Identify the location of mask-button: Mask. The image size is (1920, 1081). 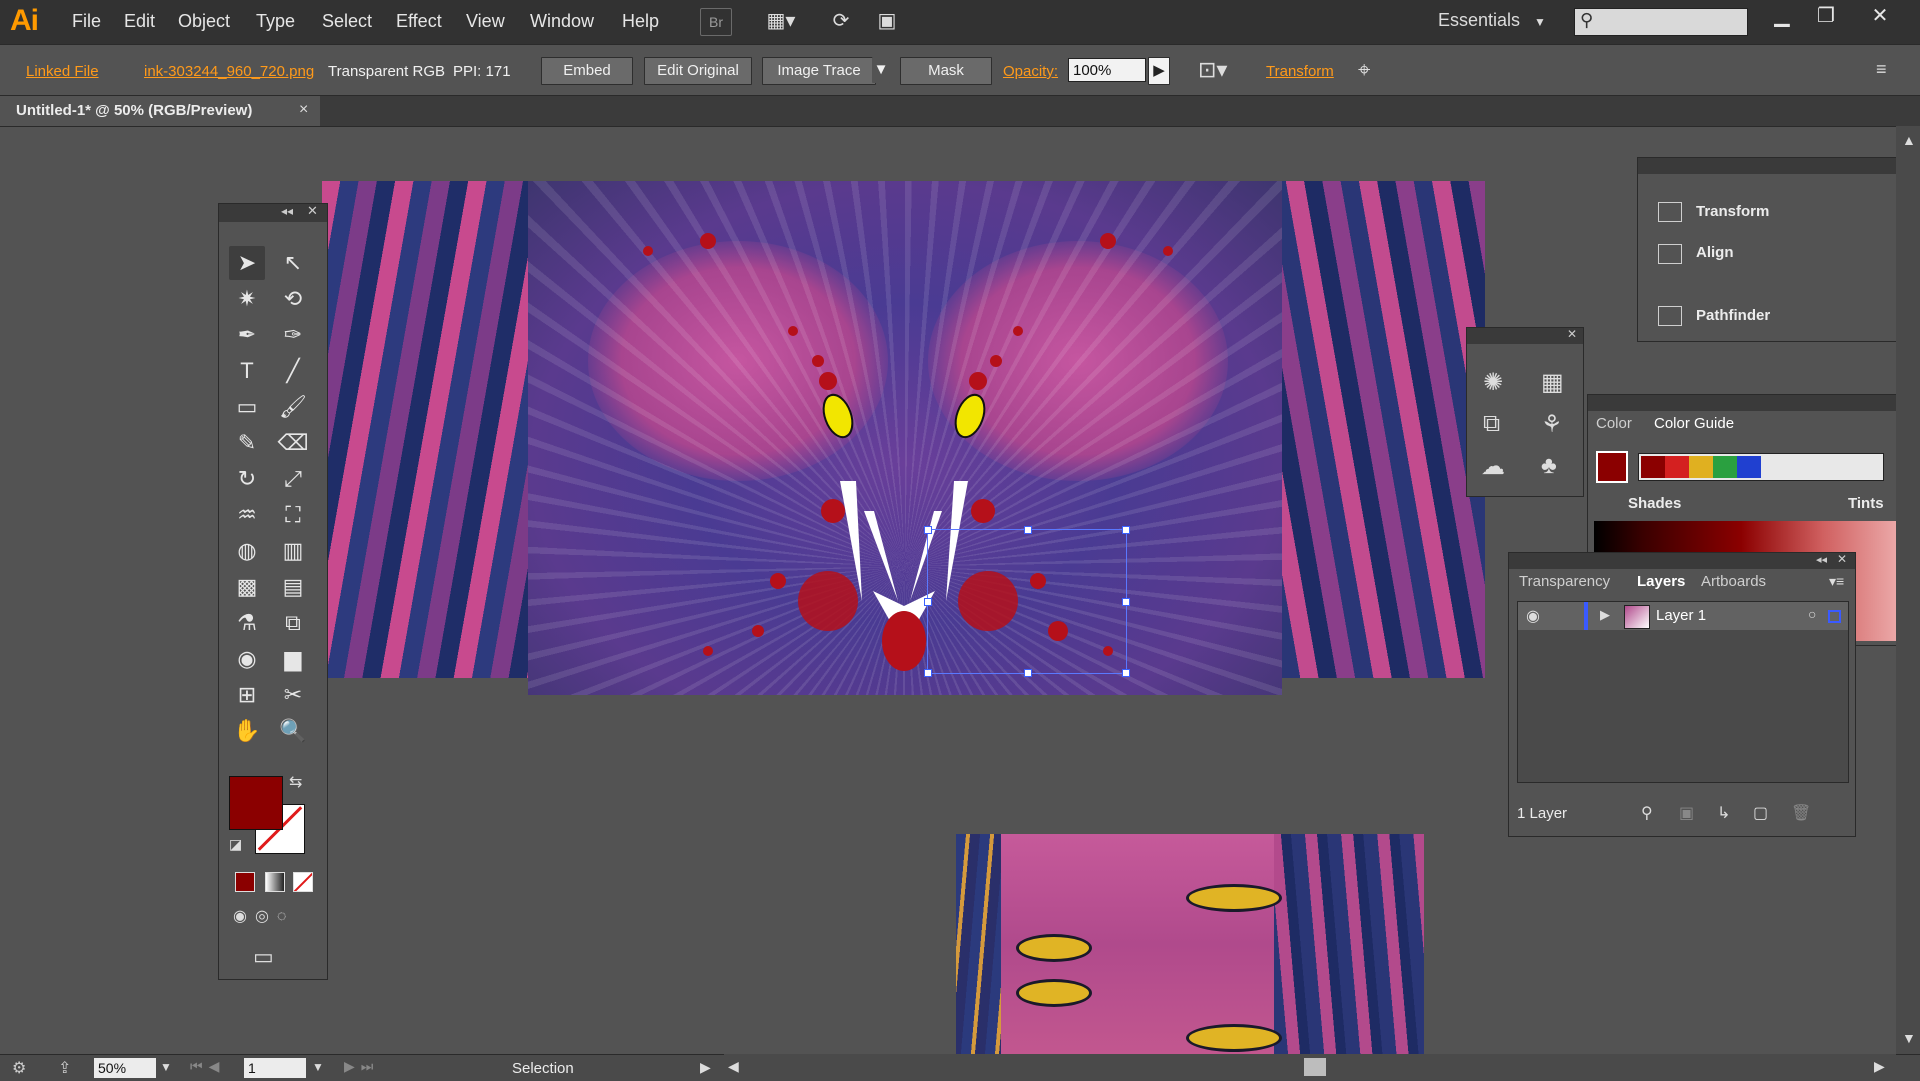
(946, 71).